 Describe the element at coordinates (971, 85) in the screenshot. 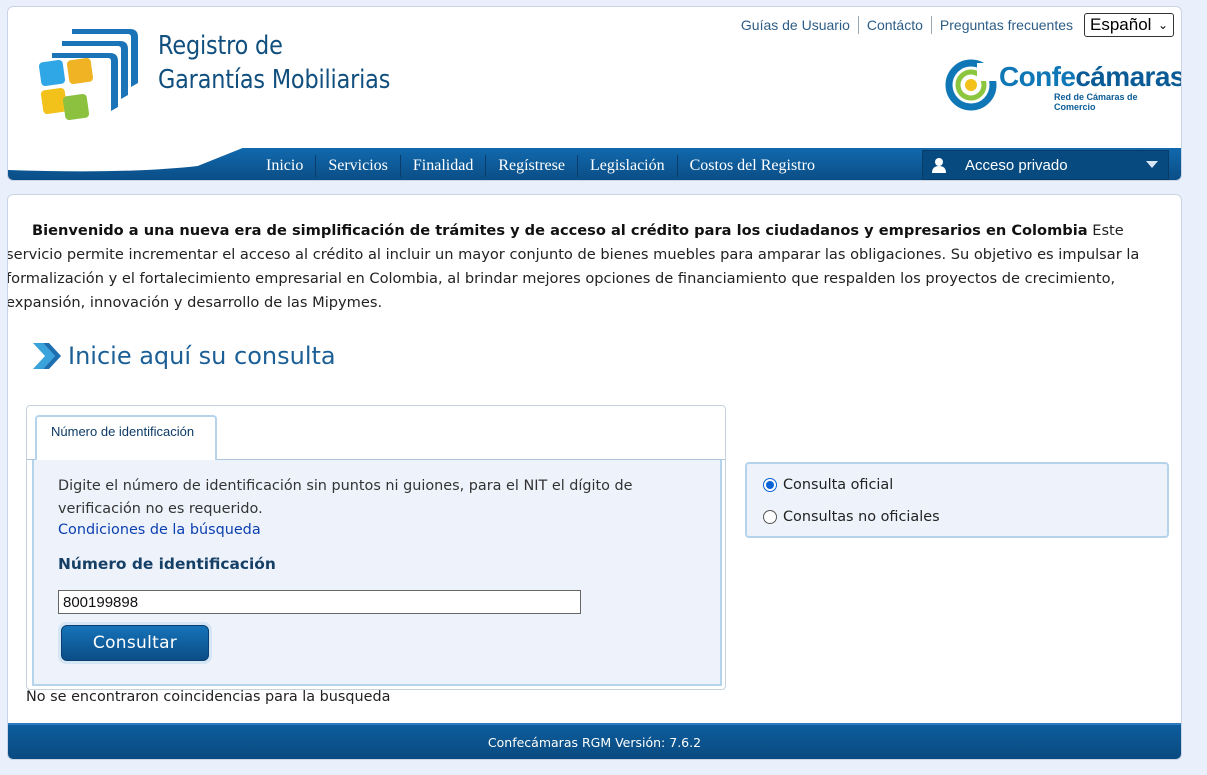

I see `confecamaras-swirl-icon` at that location.